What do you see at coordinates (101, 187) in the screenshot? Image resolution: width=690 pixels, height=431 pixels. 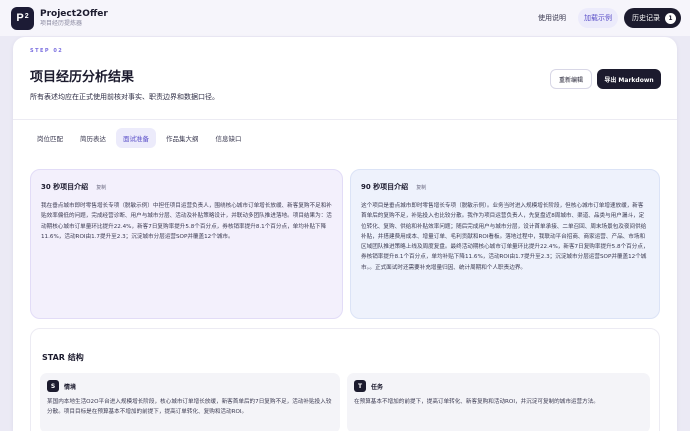 I see `copy-30s-button: 复制` at bounding box center [101, 187].